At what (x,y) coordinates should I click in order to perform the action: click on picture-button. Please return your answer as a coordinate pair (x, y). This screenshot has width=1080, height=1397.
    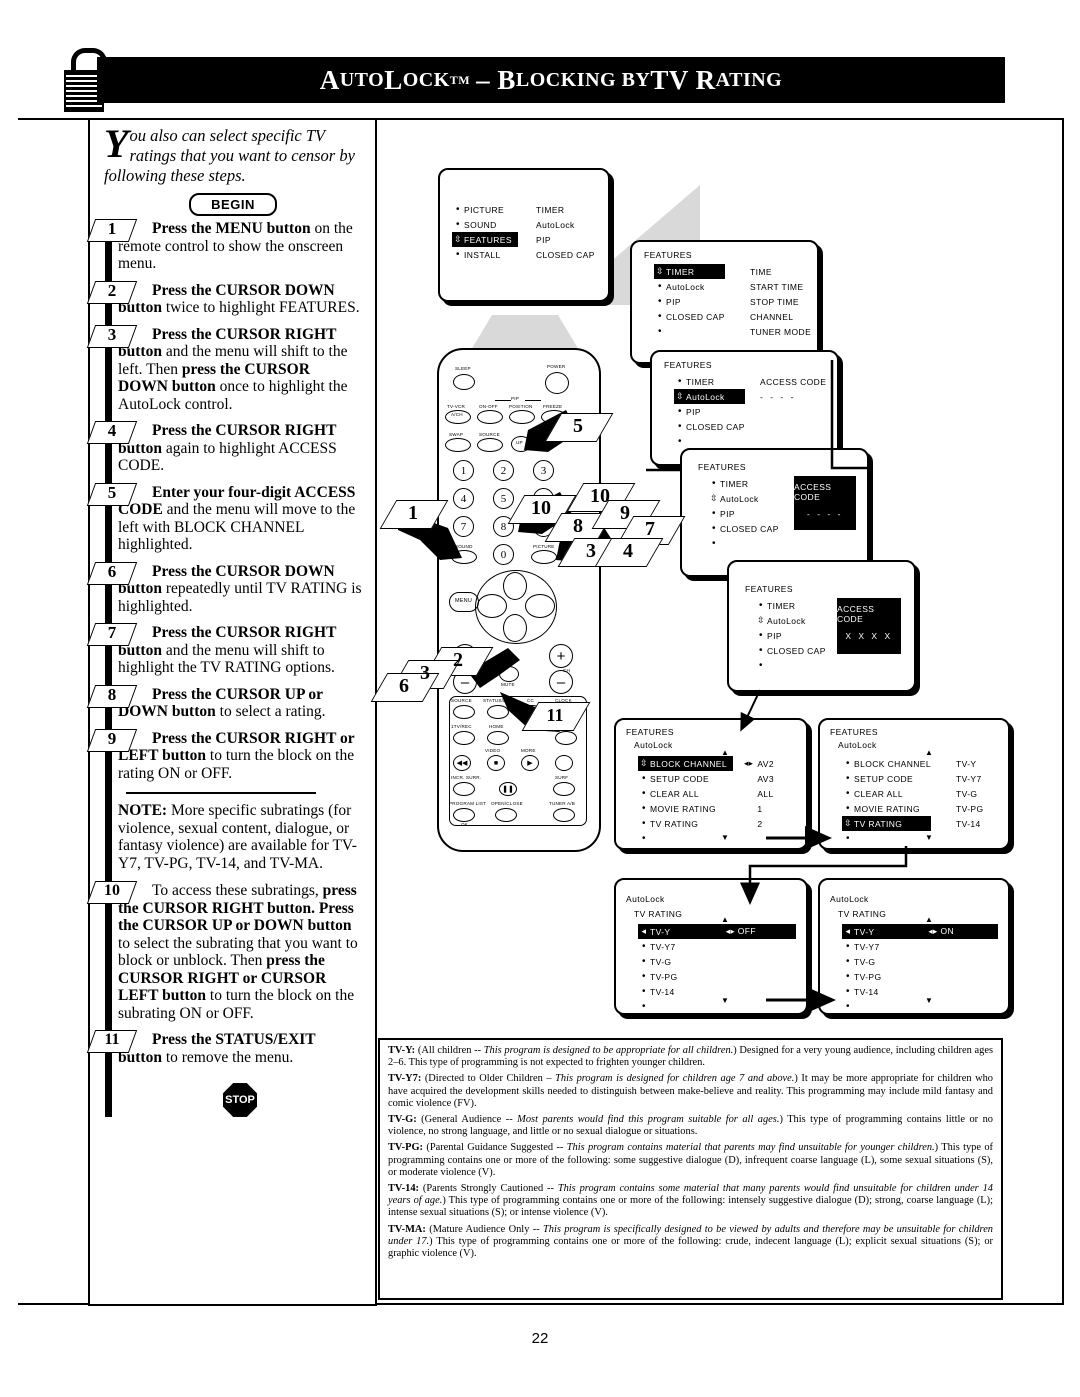
    Looking at the image, I should click on (544, 557).